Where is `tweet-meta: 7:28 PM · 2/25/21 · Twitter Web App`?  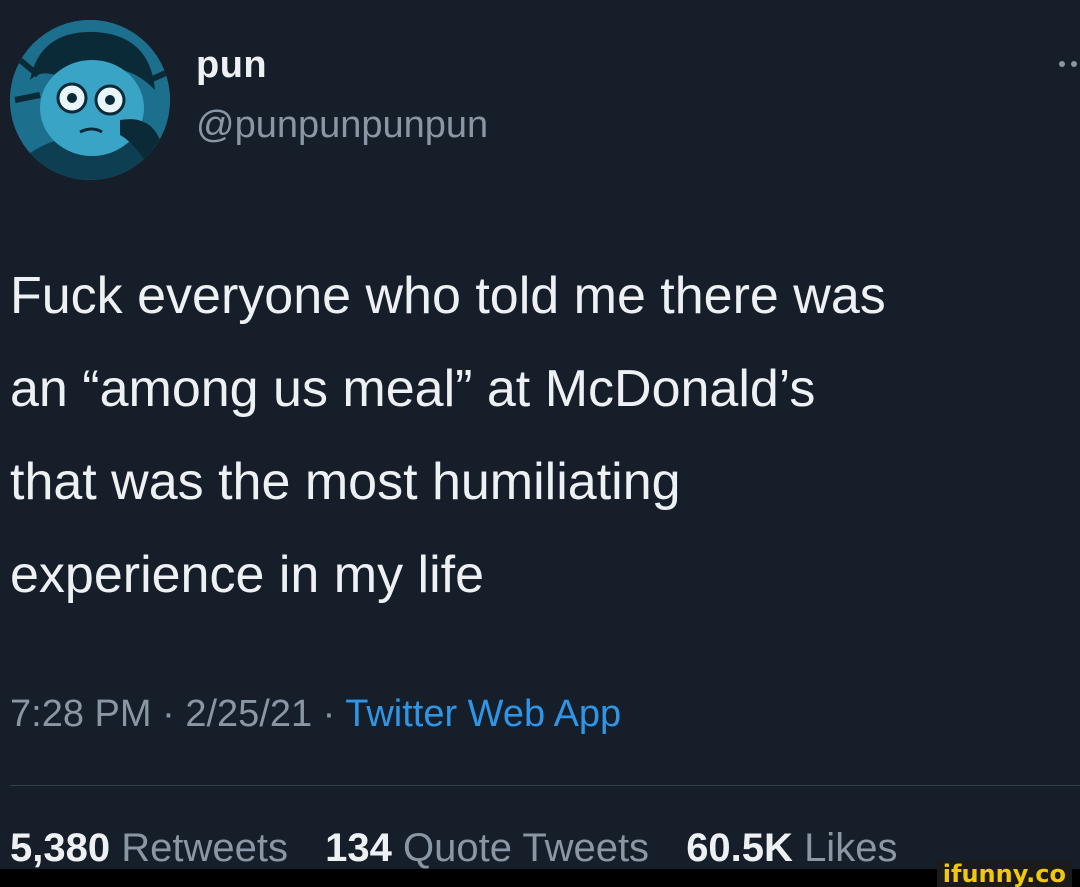
tweet-meta: 7:28 PM · 2/25/21 · Twitter Web App is located at coordinates (315, 714).